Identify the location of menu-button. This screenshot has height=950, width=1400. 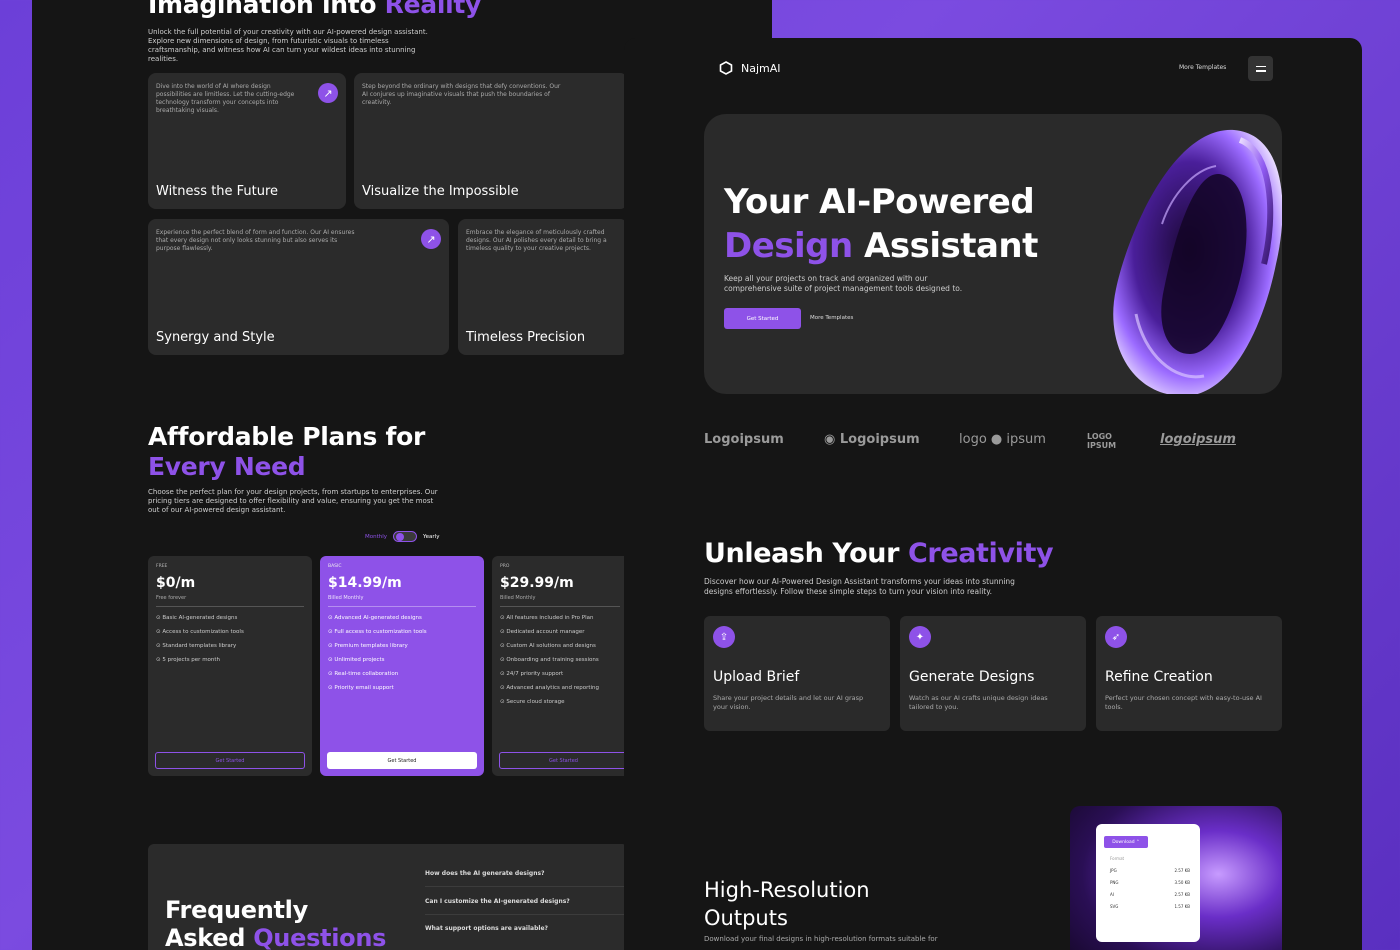
(1260, 68).